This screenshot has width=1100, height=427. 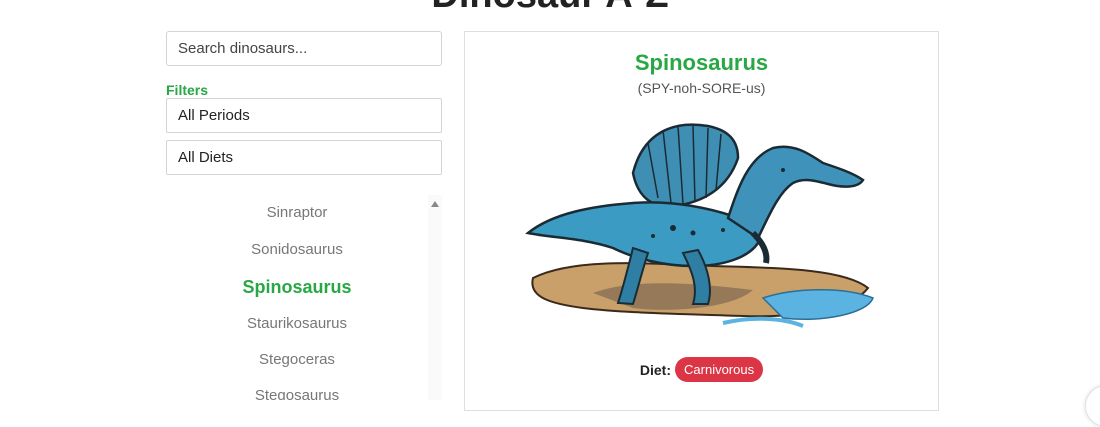 What do you see at coordinates (550, 8) in the screenshot?
I see `page-title: Dinosaur A-Z` at bounding box center [550, 8].